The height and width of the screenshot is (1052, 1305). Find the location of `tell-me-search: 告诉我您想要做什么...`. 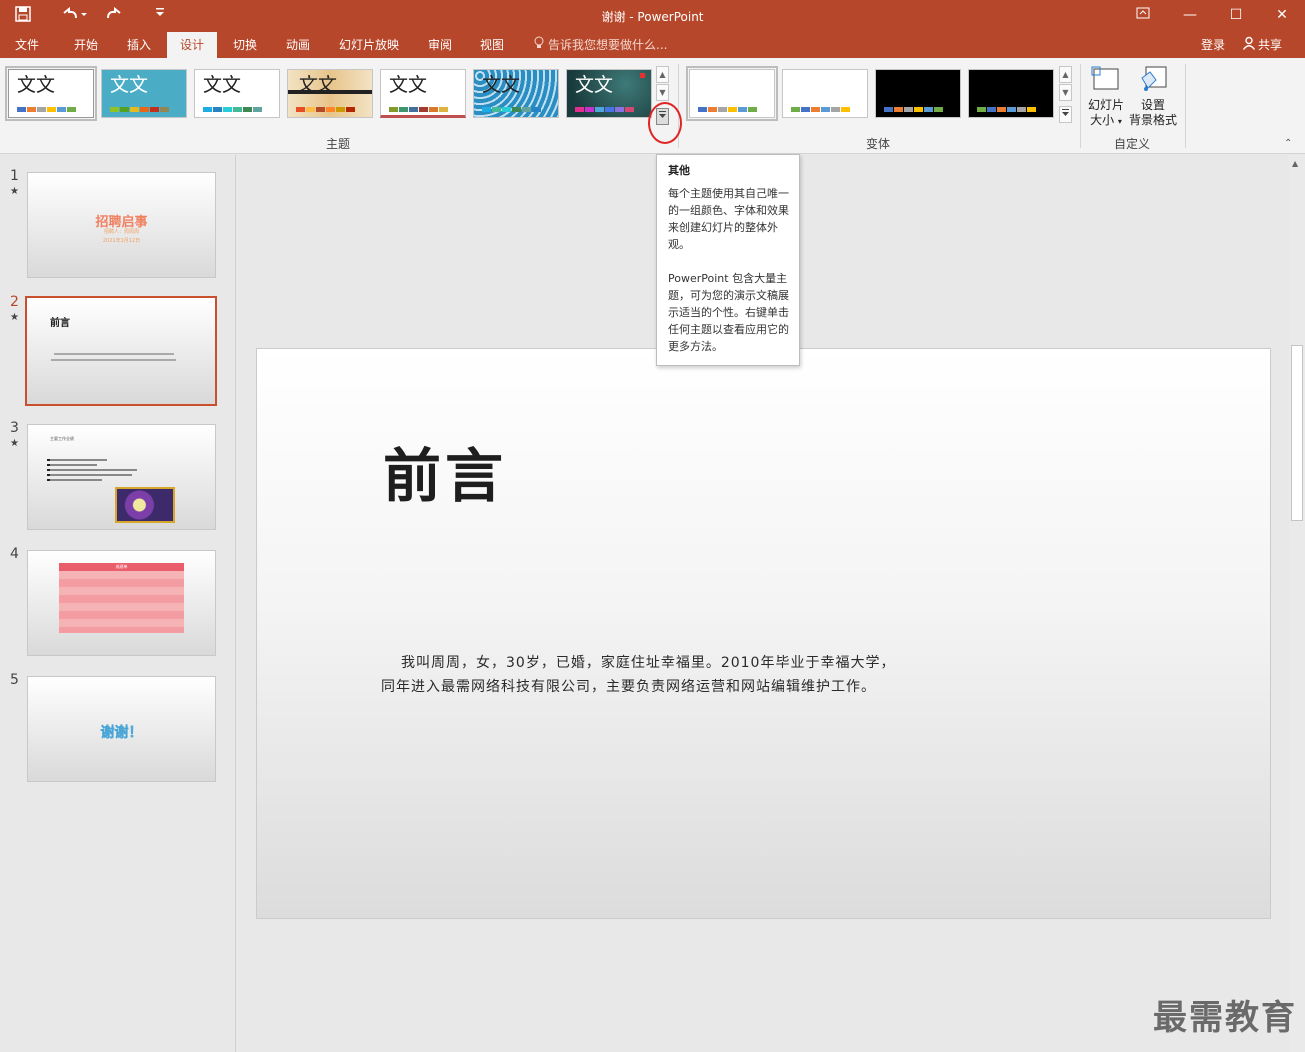

tell-me-search: 告诉我您想要做什么... is located at coordinates (600, 45).